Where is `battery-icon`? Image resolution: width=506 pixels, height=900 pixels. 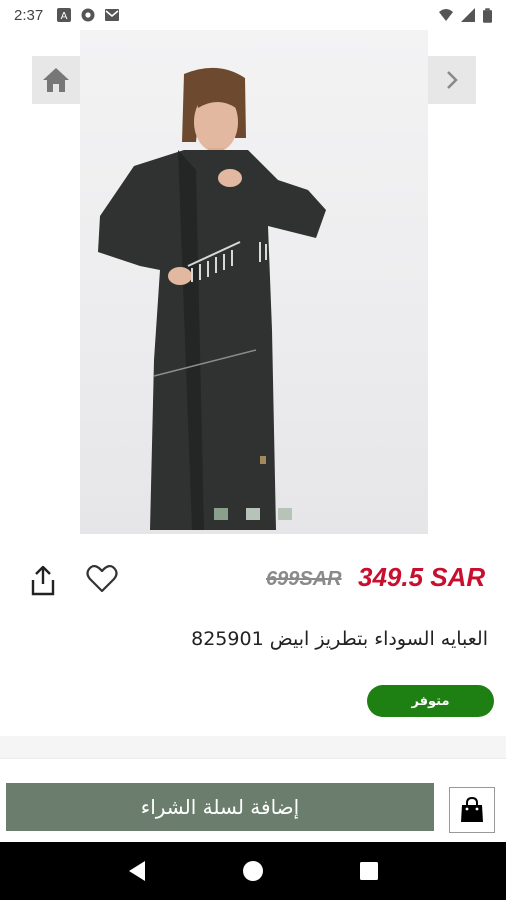 battery-icon is located at coordinates (487, 15).